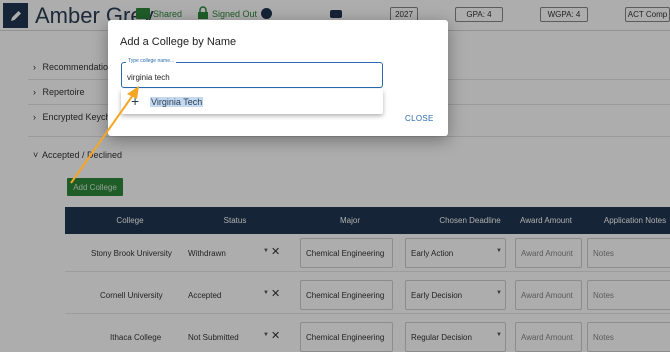  What do you see at coordinates (177, 102) in the screenshot?
I see `suggestion-label: Virginia Tech` at bounding box center [177, 102].